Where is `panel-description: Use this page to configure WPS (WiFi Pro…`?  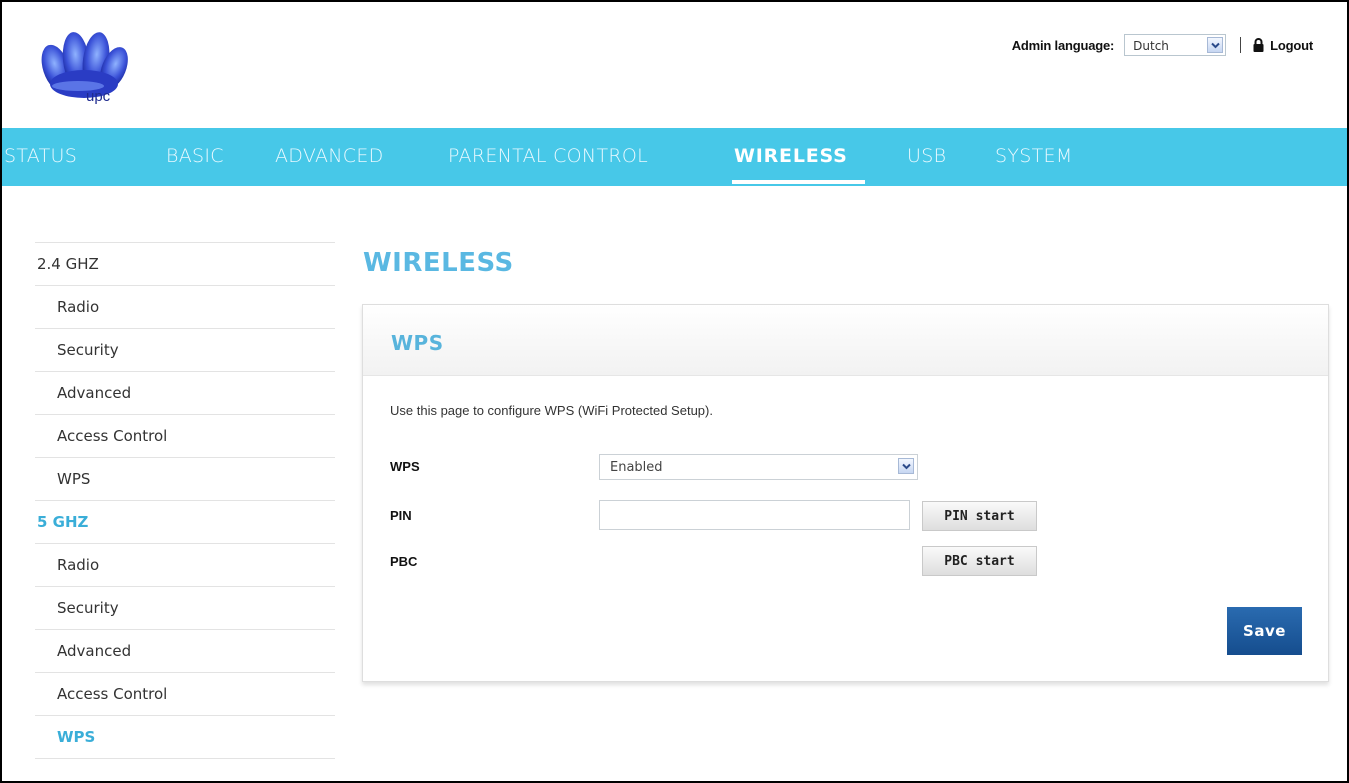 panel-description: Use this page to configure WPS (WiFi Pro… is located at coordinates (551, 410).